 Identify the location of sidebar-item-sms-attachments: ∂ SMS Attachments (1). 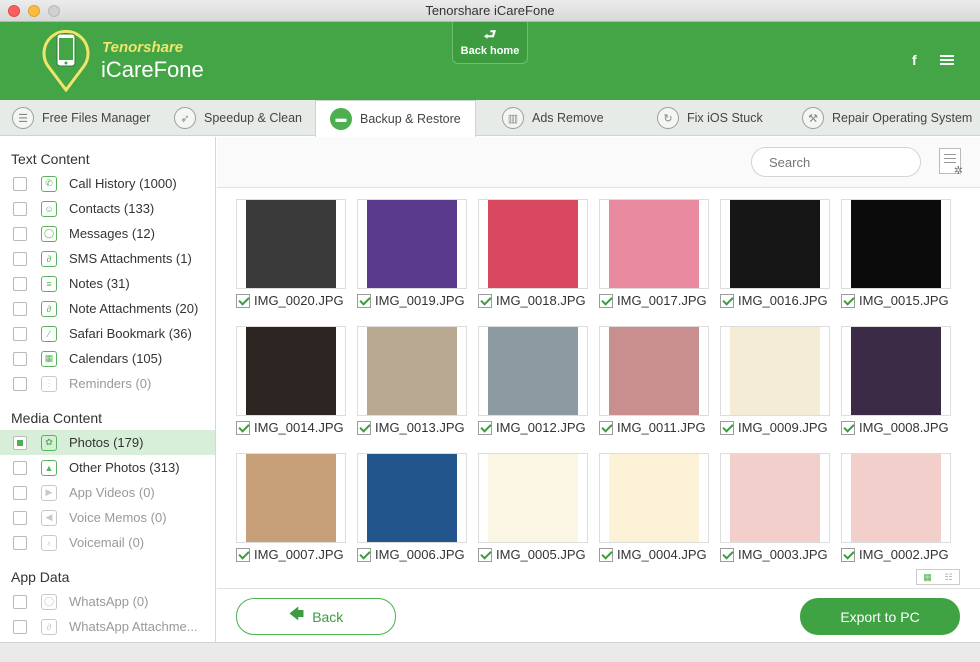
(107, 258).